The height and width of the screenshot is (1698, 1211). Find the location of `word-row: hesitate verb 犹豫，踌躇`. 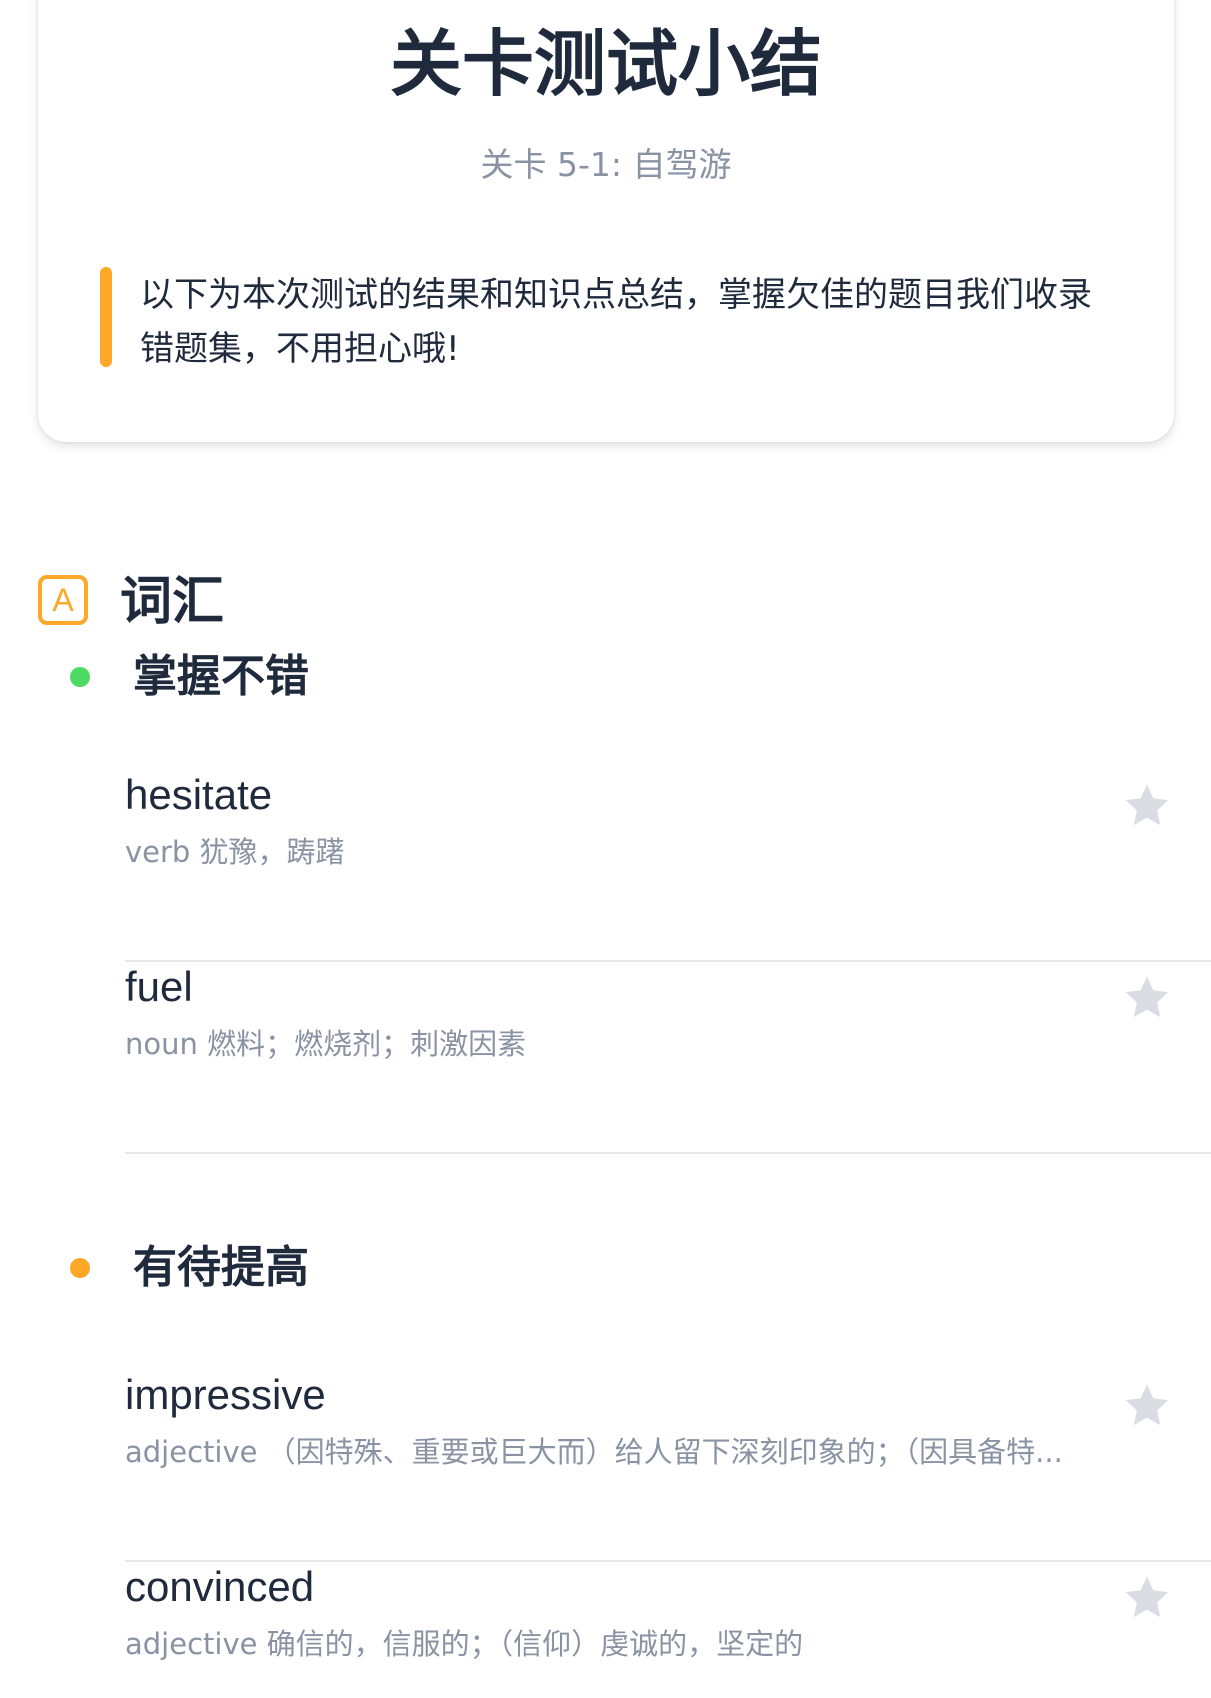

word-row: hesitate verb 犹豫，踌躇 is located at coordinates (668, 866).